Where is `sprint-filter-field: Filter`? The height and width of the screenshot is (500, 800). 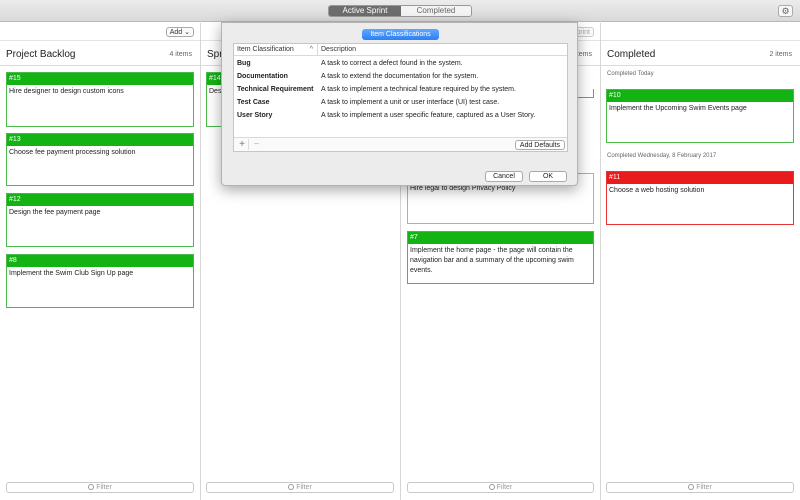 sprint-filter-field: Filter is located at coordinates (300, 487).